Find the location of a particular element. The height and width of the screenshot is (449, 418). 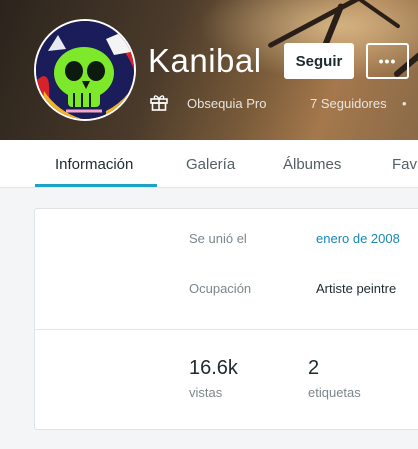

active-tab-indicator is located at coordinates (96, 185).